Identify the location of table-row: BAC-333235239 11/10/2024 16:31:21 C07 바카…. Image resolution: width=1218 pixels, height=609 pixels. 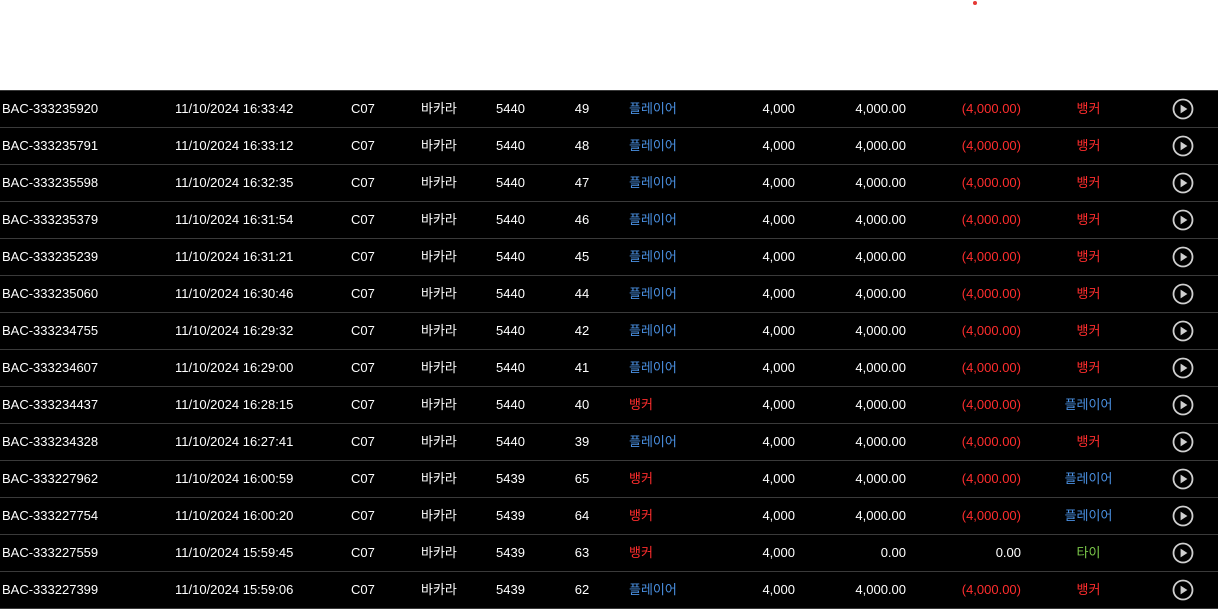
(609, 257).